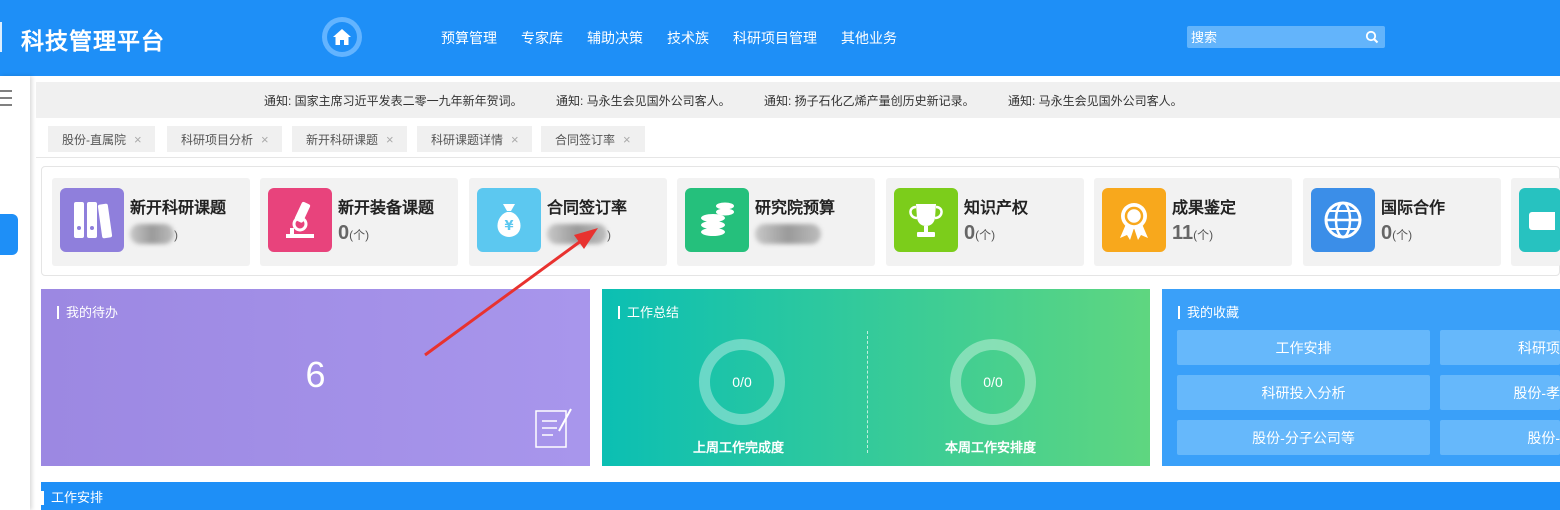  What do you see at coordinates (867, 392) in the screenshot?
I see `summary-divider` at bounding box center [867, 392].